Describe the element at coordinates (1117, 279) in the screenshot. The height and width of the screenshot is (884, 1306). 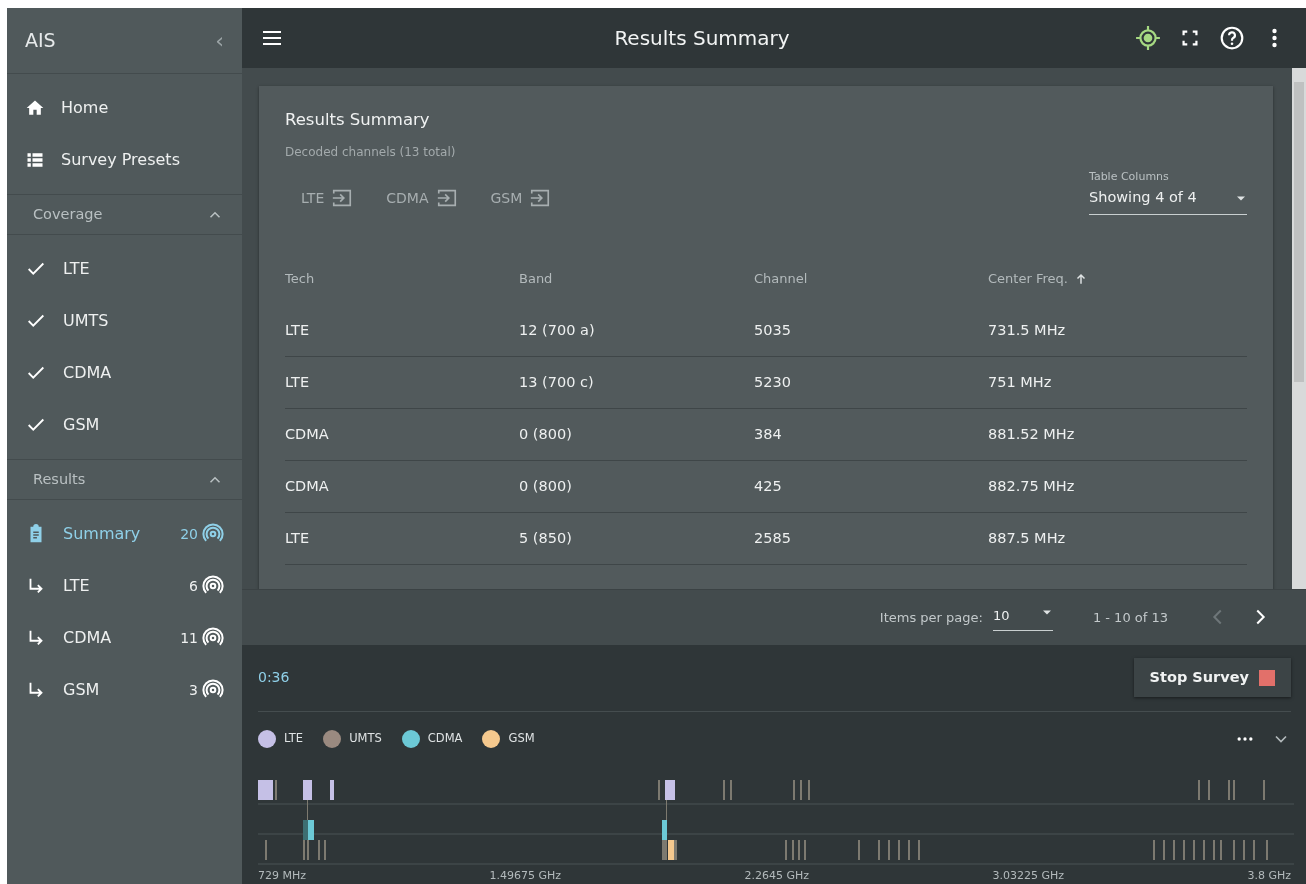
I see `column-header: Center Freq.` at that location.